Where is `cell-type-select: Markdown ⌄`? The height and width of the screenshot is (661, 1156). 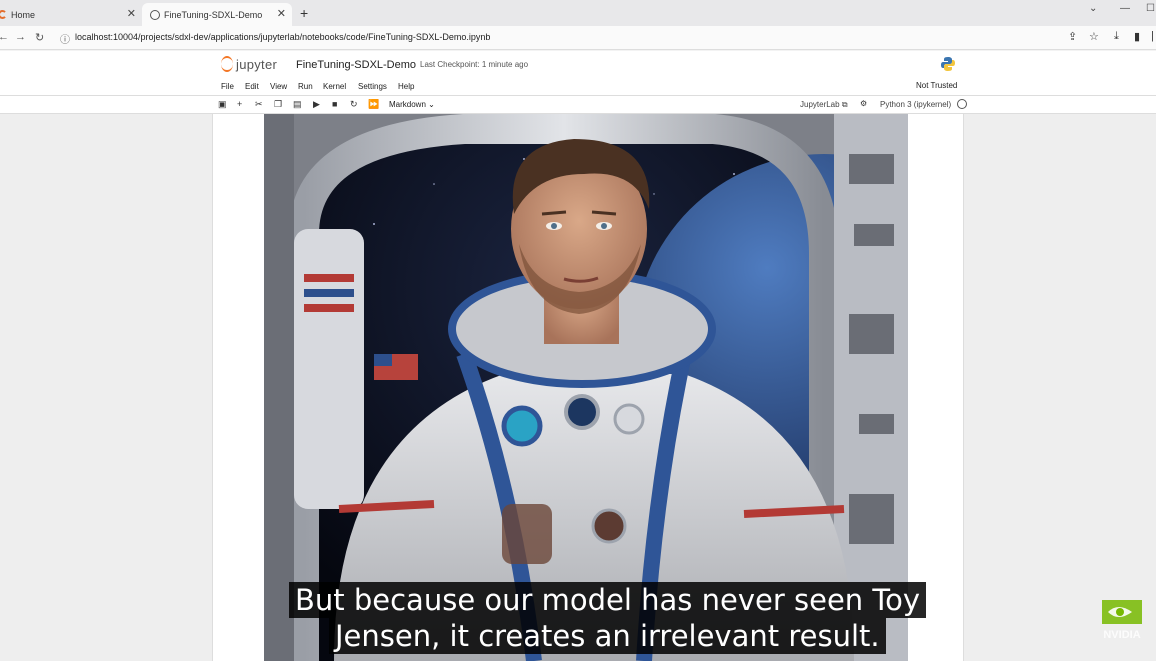
cell-type-select: Markdown ⌄ is located at coordinates (412, 104).